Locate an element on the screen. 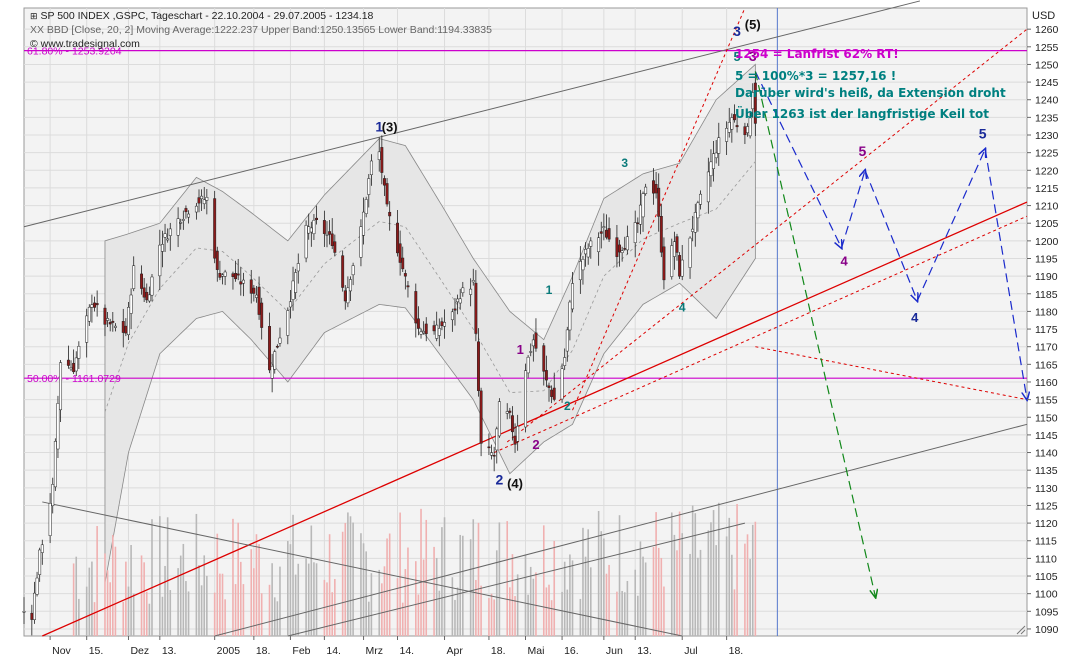 The image size is (1082, 668). y-tick-label: 1180 is located at coordinates (1046, 312).